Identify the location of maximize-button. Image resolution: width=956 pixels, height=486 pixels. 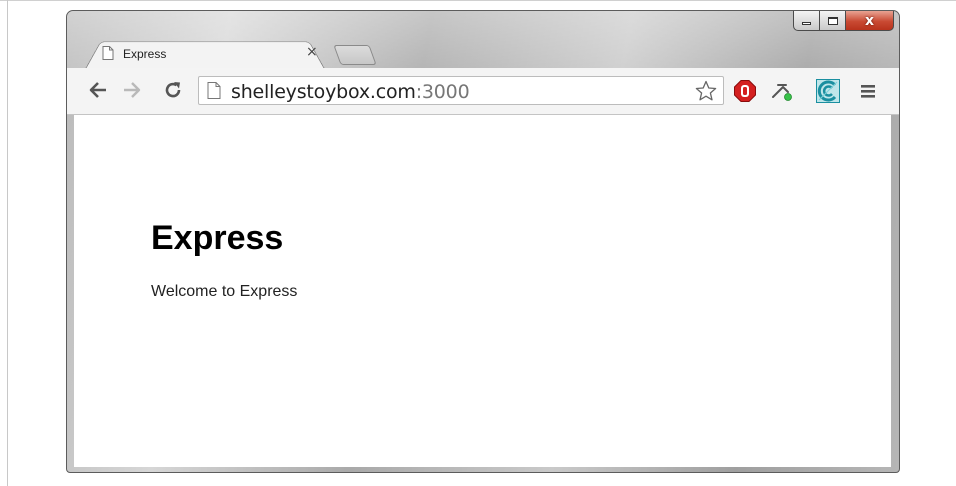
(833, 21).